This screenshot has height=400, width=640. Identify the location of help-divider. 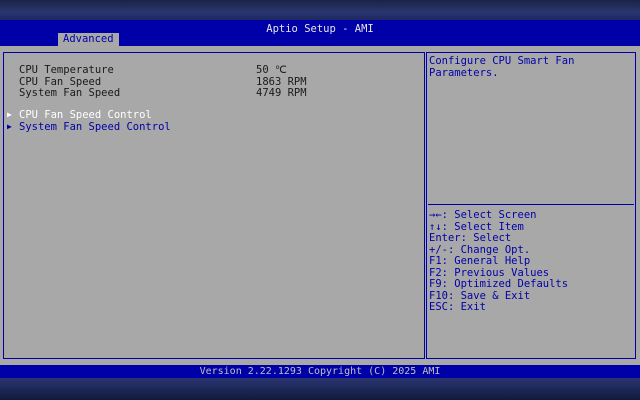
(531, 204).